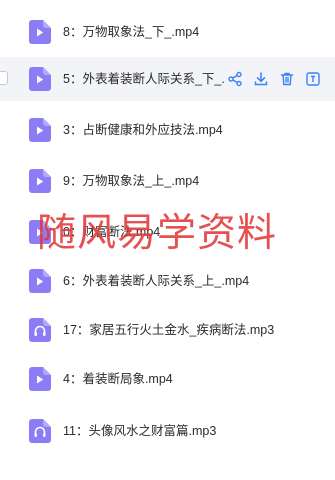 This screenshot has width=335, height=480. I want to click on file-row: 6：外表着装断人际关系_上_.mp4, so click(167, 281).